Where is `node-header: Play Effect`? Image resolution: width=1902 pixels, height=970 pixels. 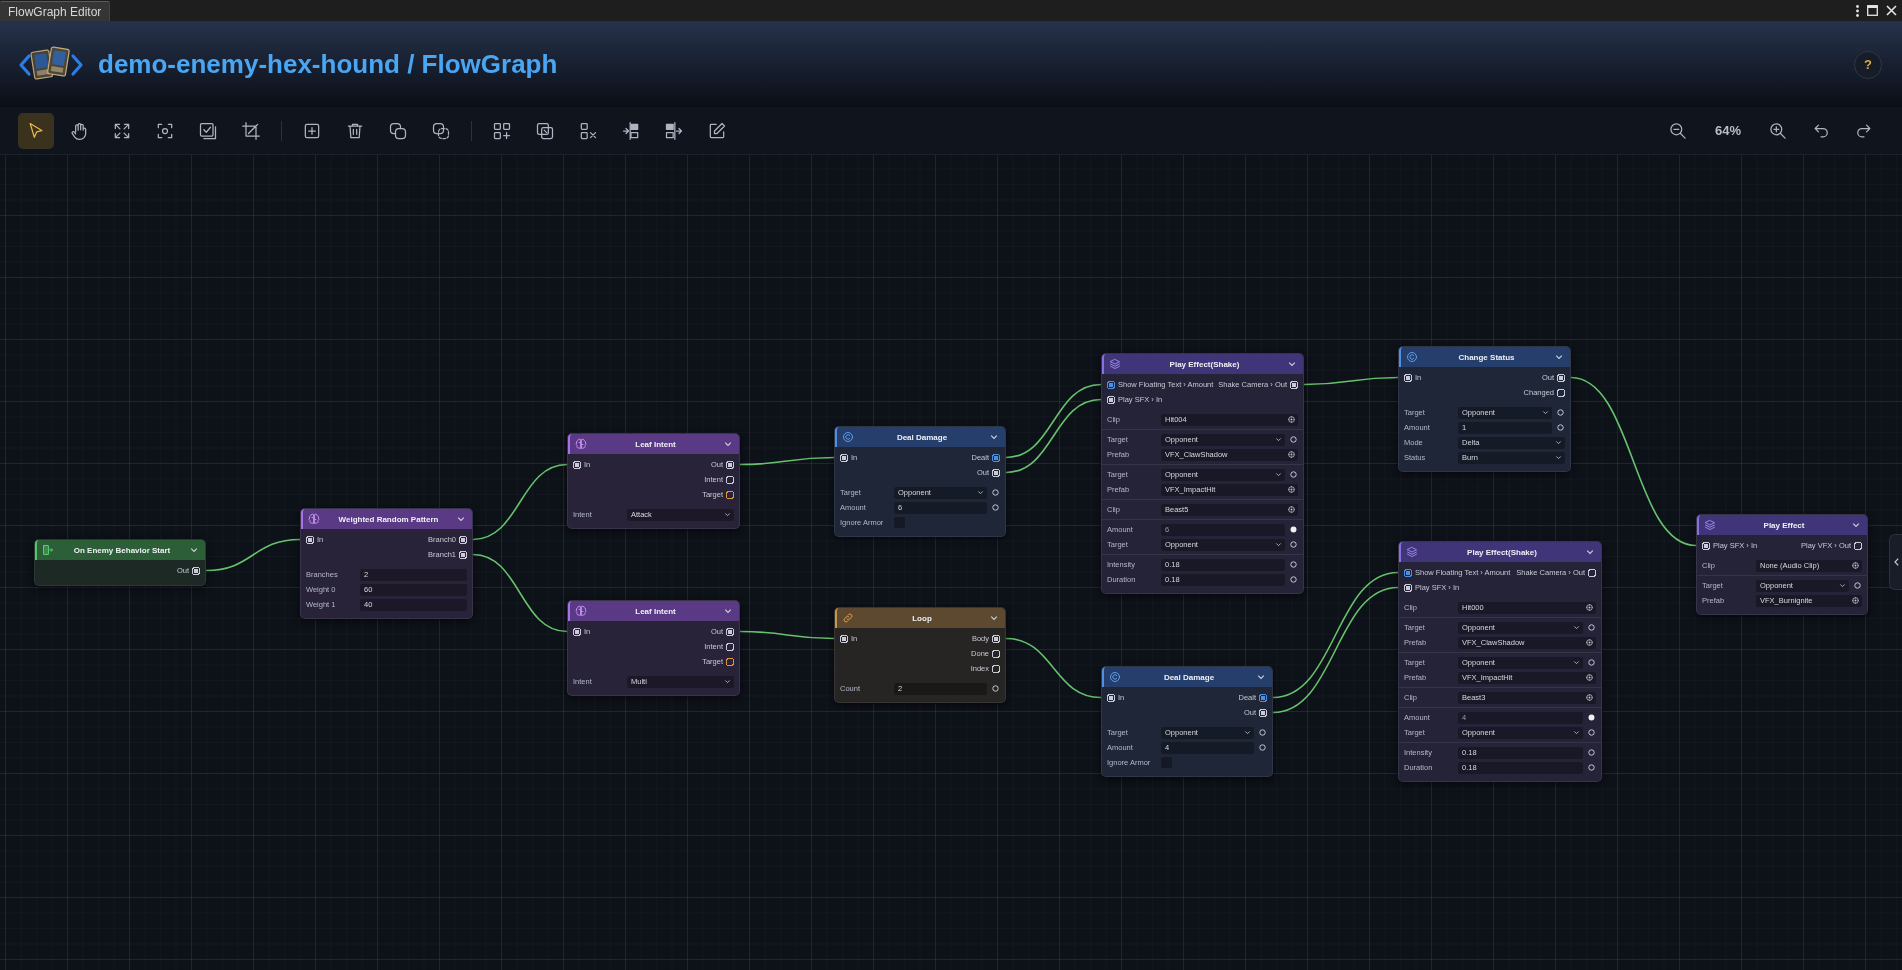
node-header: Play Effect is located at coordinates (1782, 525).